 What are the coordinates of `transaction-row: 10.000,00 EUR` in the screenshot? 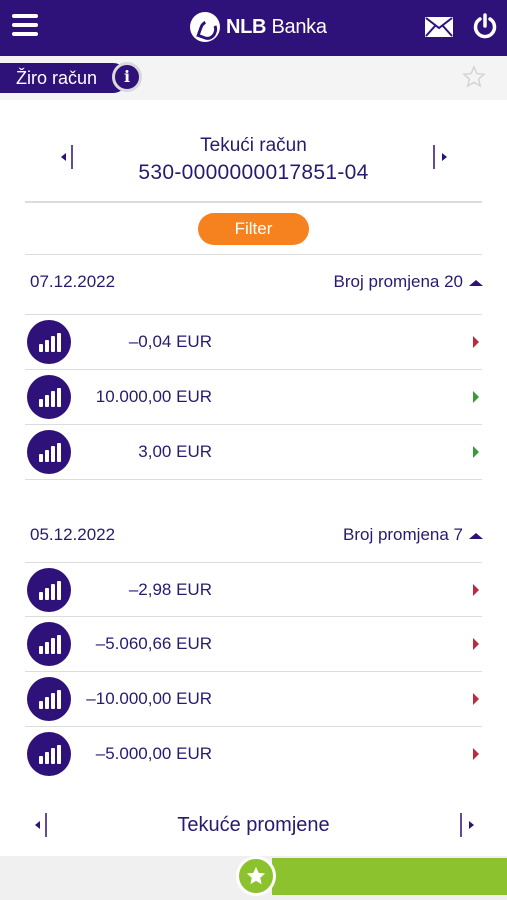 It's located at (254, 397).